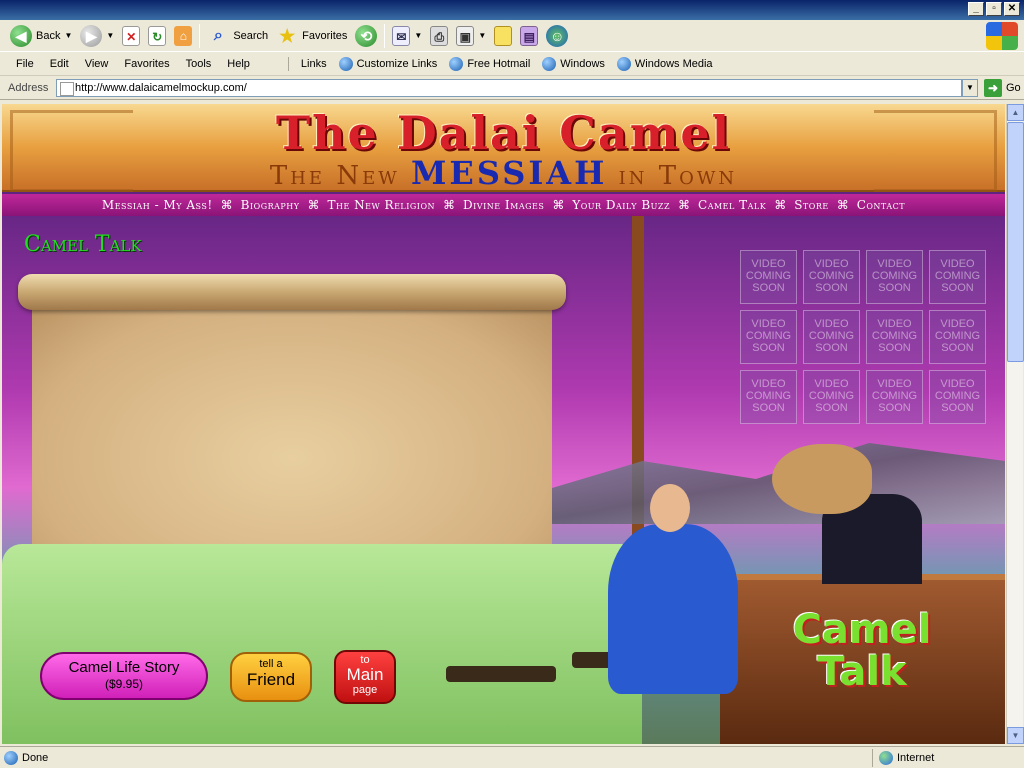 This screenshot has width=1024, height=768. Describe the element at coordinates (146, 64) in the screenshot. I see `menu-favorites: Favorites` at that location.